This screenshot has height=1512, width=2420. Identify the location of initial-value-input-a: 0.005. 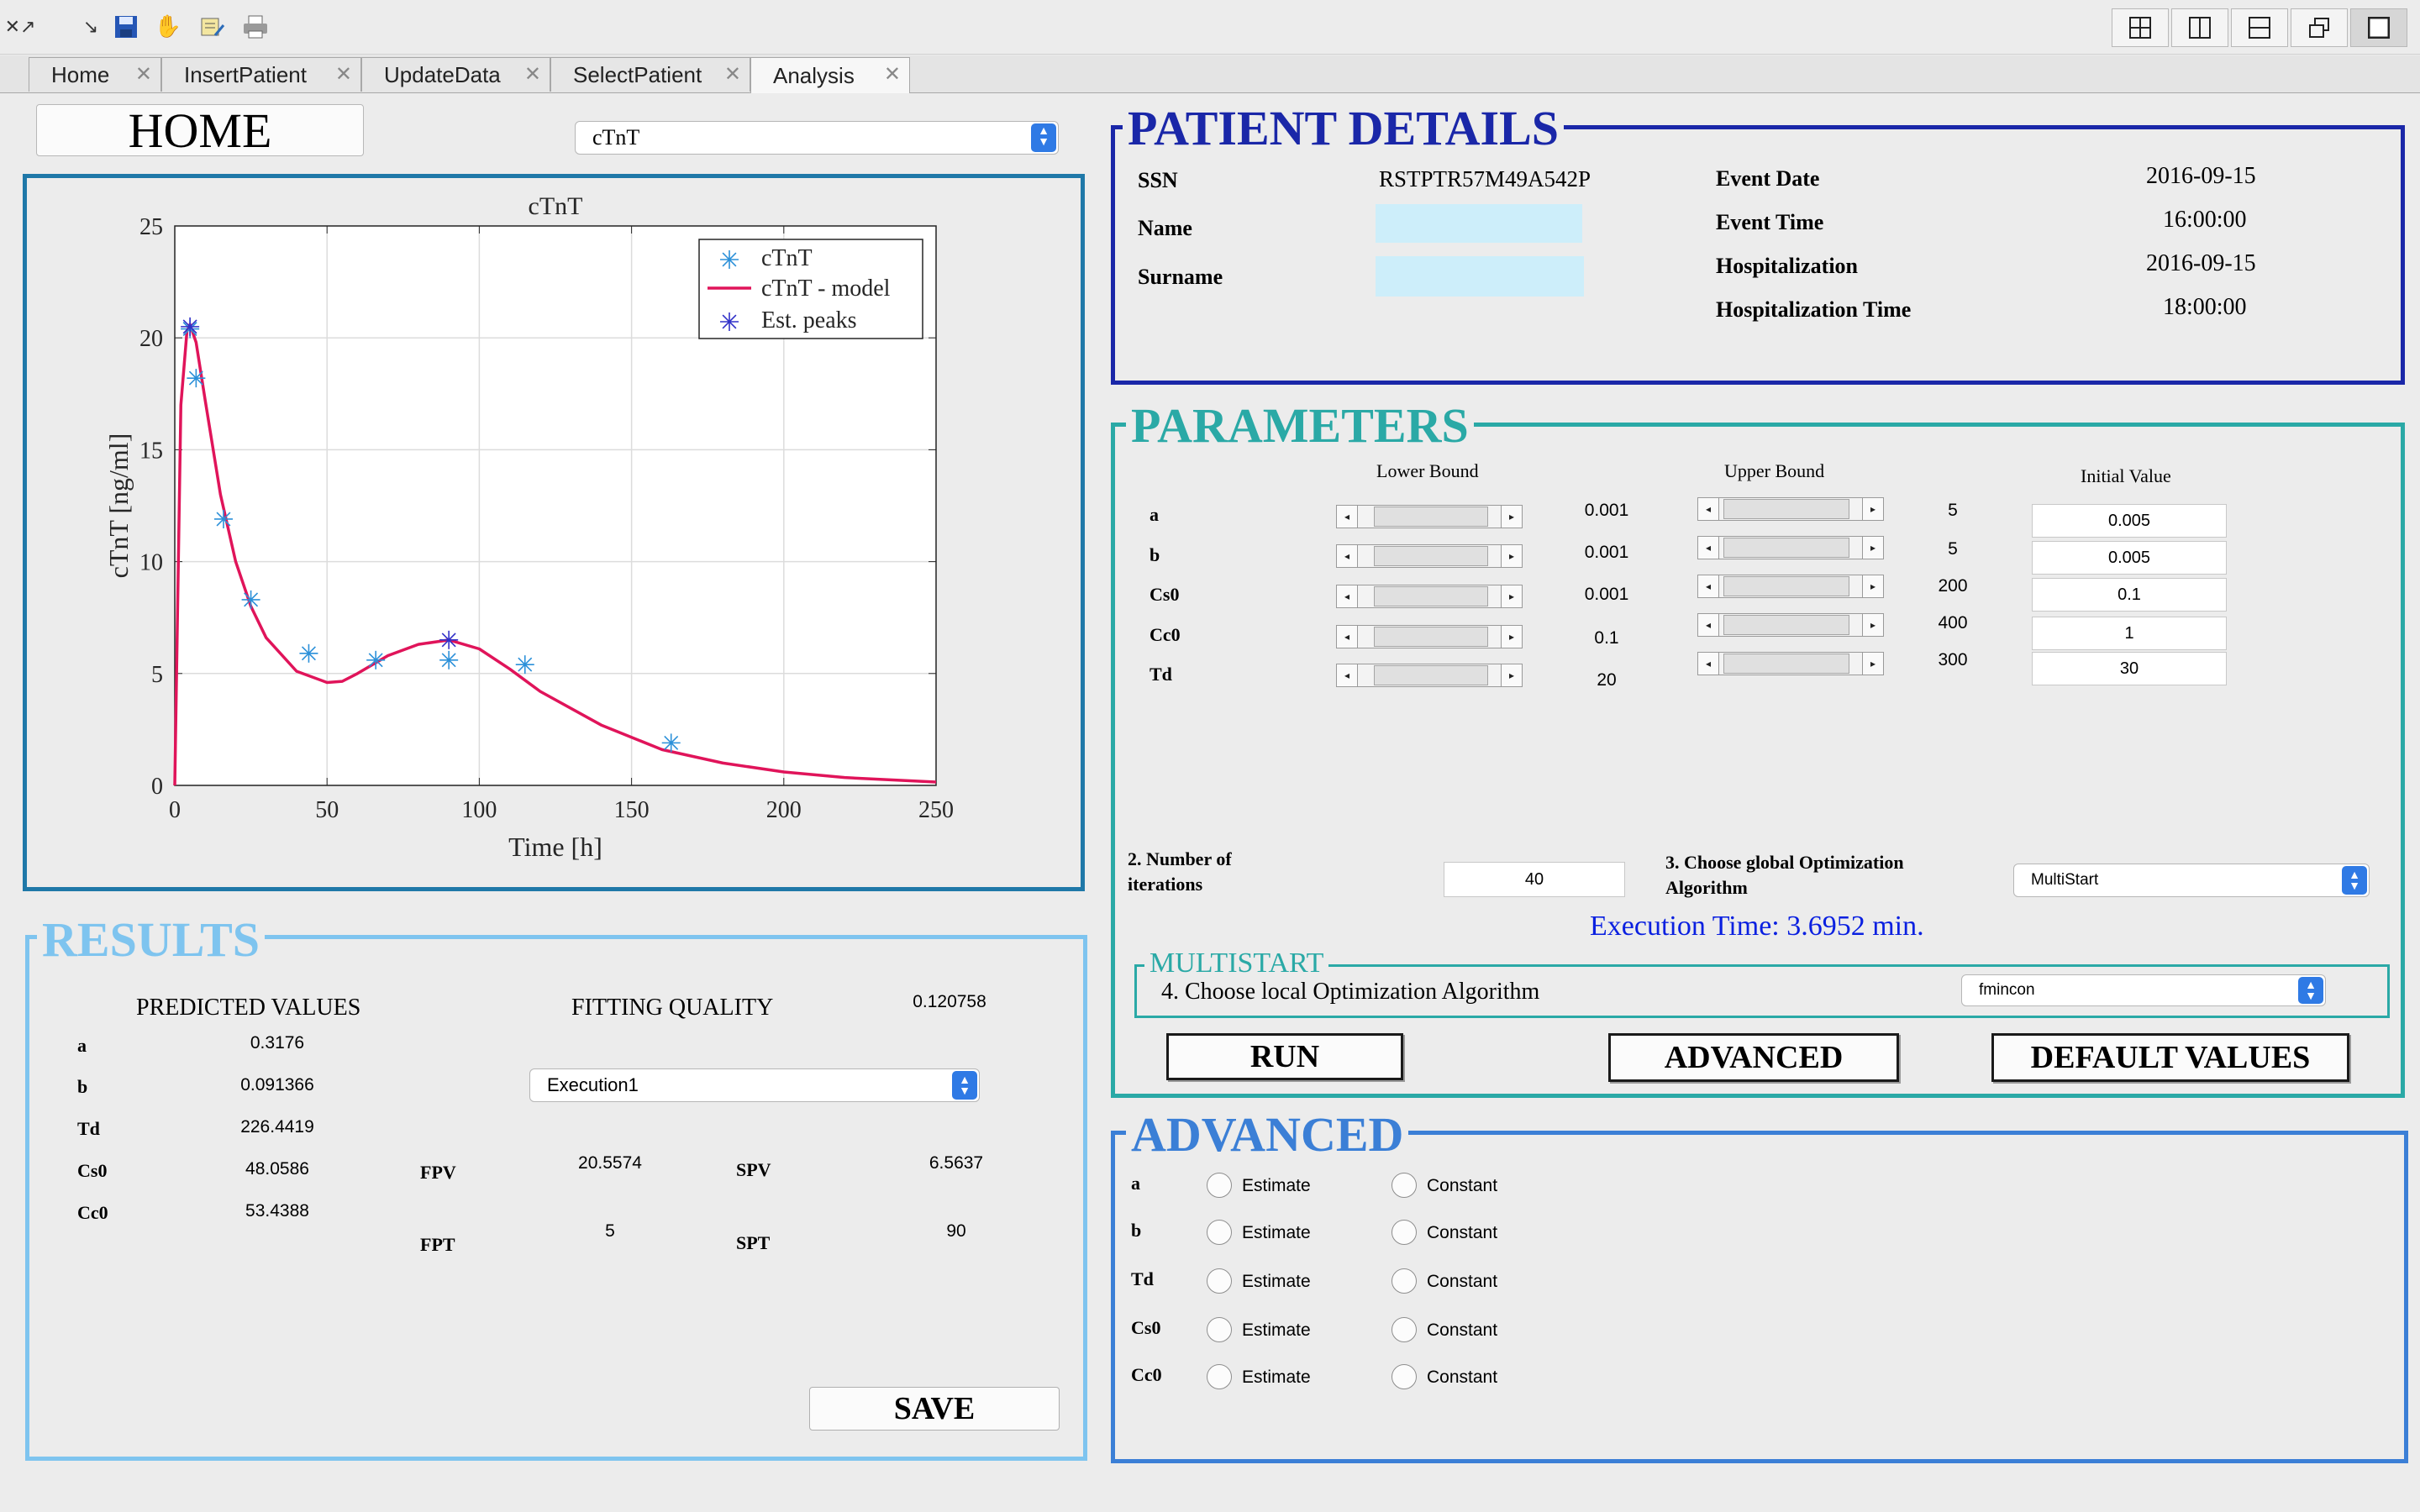
(2129, 521).